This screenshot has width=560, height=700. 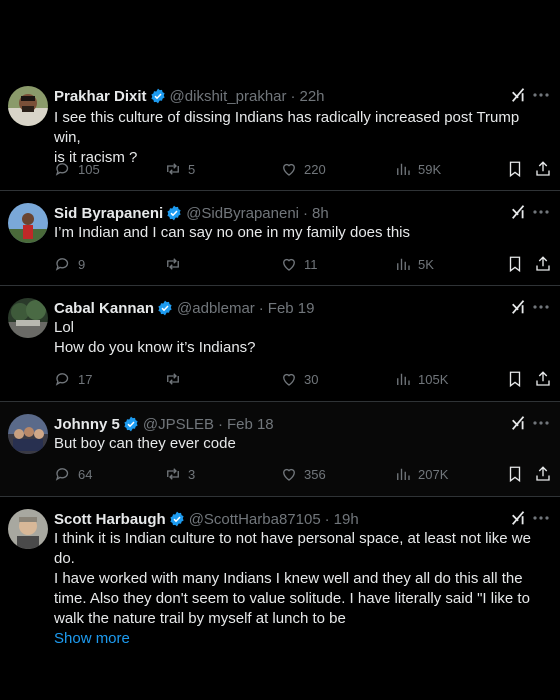 I want to click on tweet-header: Sid Byrapaneni @SidByrapaneni · 8h, so click(x=191, y=213).